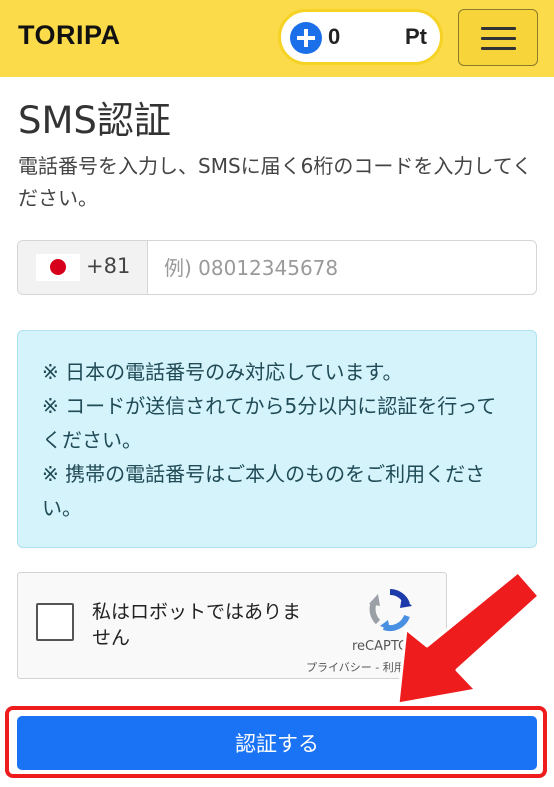 This screenshot has width=554, height=787. What do you see at coordinates (277, 743) in the screenshot?
I see `verify-button: 認証する` at bounding box center [277, 743].